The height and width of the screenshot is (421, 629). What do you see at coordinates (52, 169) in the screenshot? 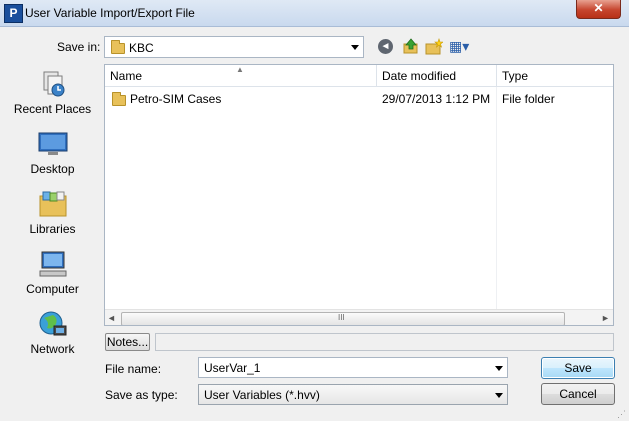
I see `place-label: Desktop` at bounding box center [52, 169].